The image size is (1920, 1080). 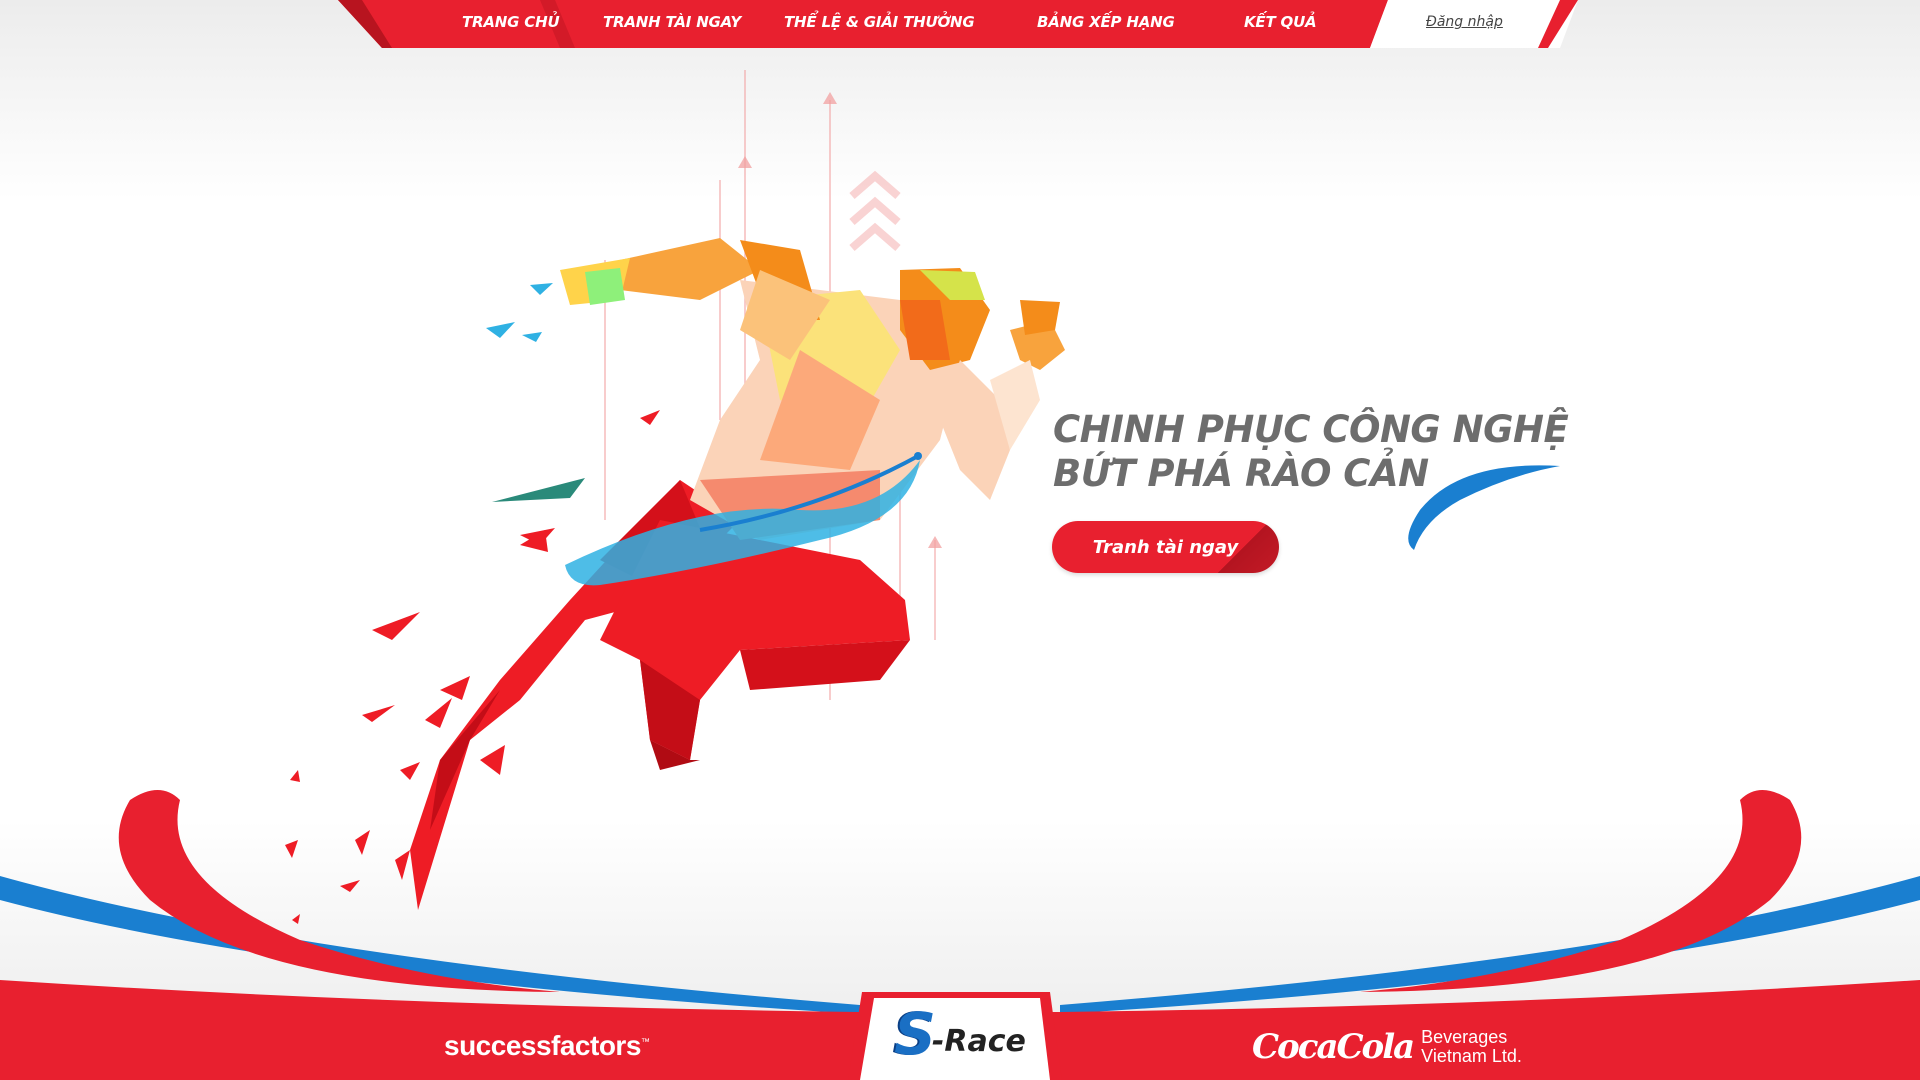 I want to click on srace-logo: S -Race, so click(x=960, y=1034).